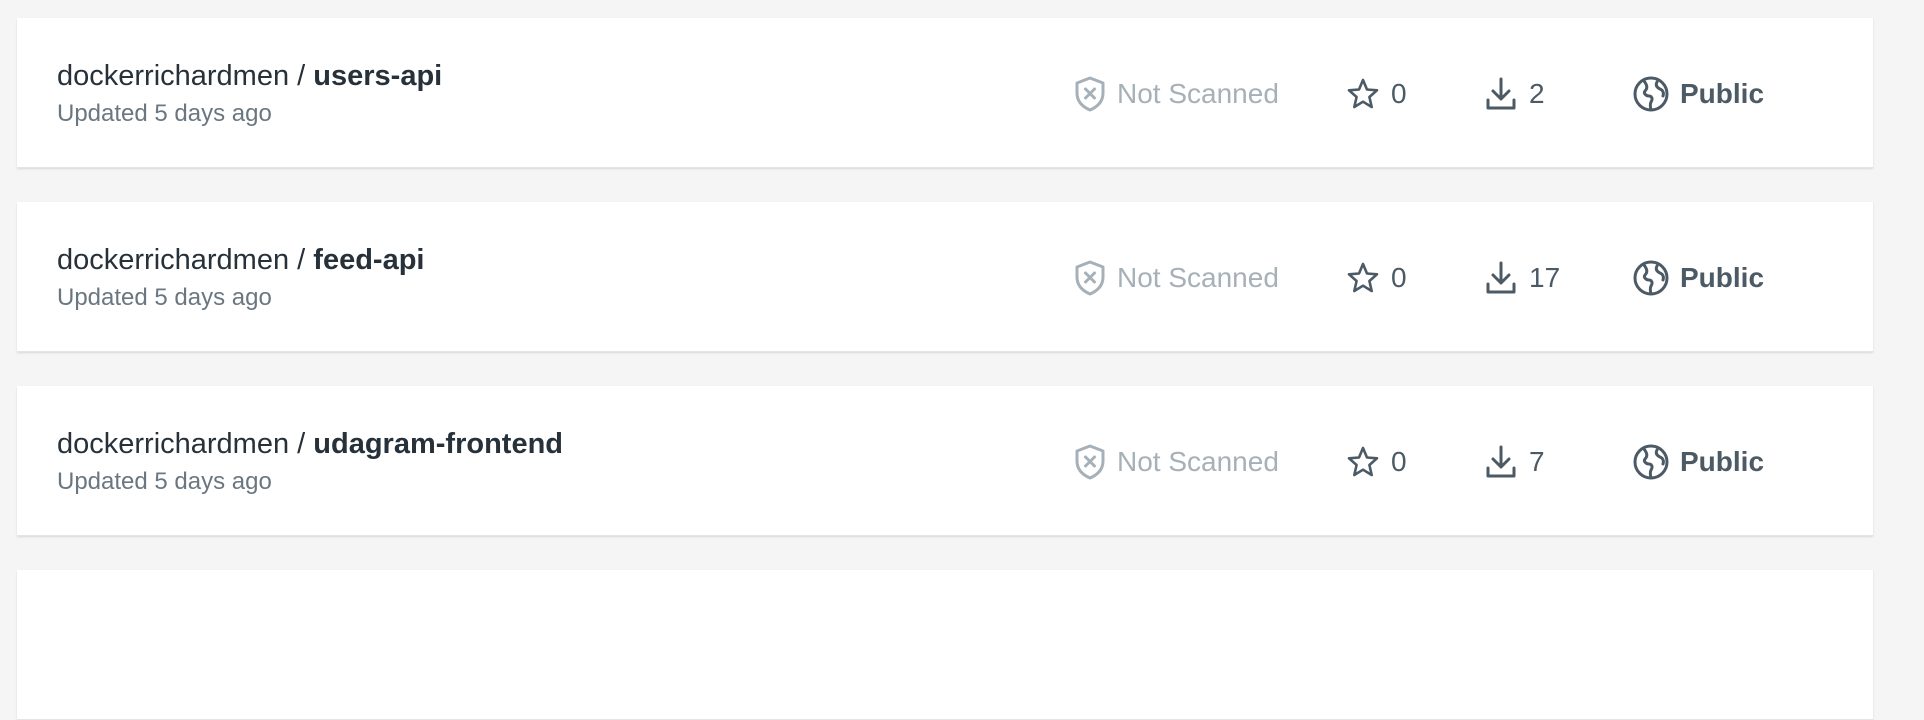 Image resolution: width=1924 pixels, height=720 pixels. Describe the element at coordinates (377, 76) in the screenshot. I see `repository-name: users-api` at that location.